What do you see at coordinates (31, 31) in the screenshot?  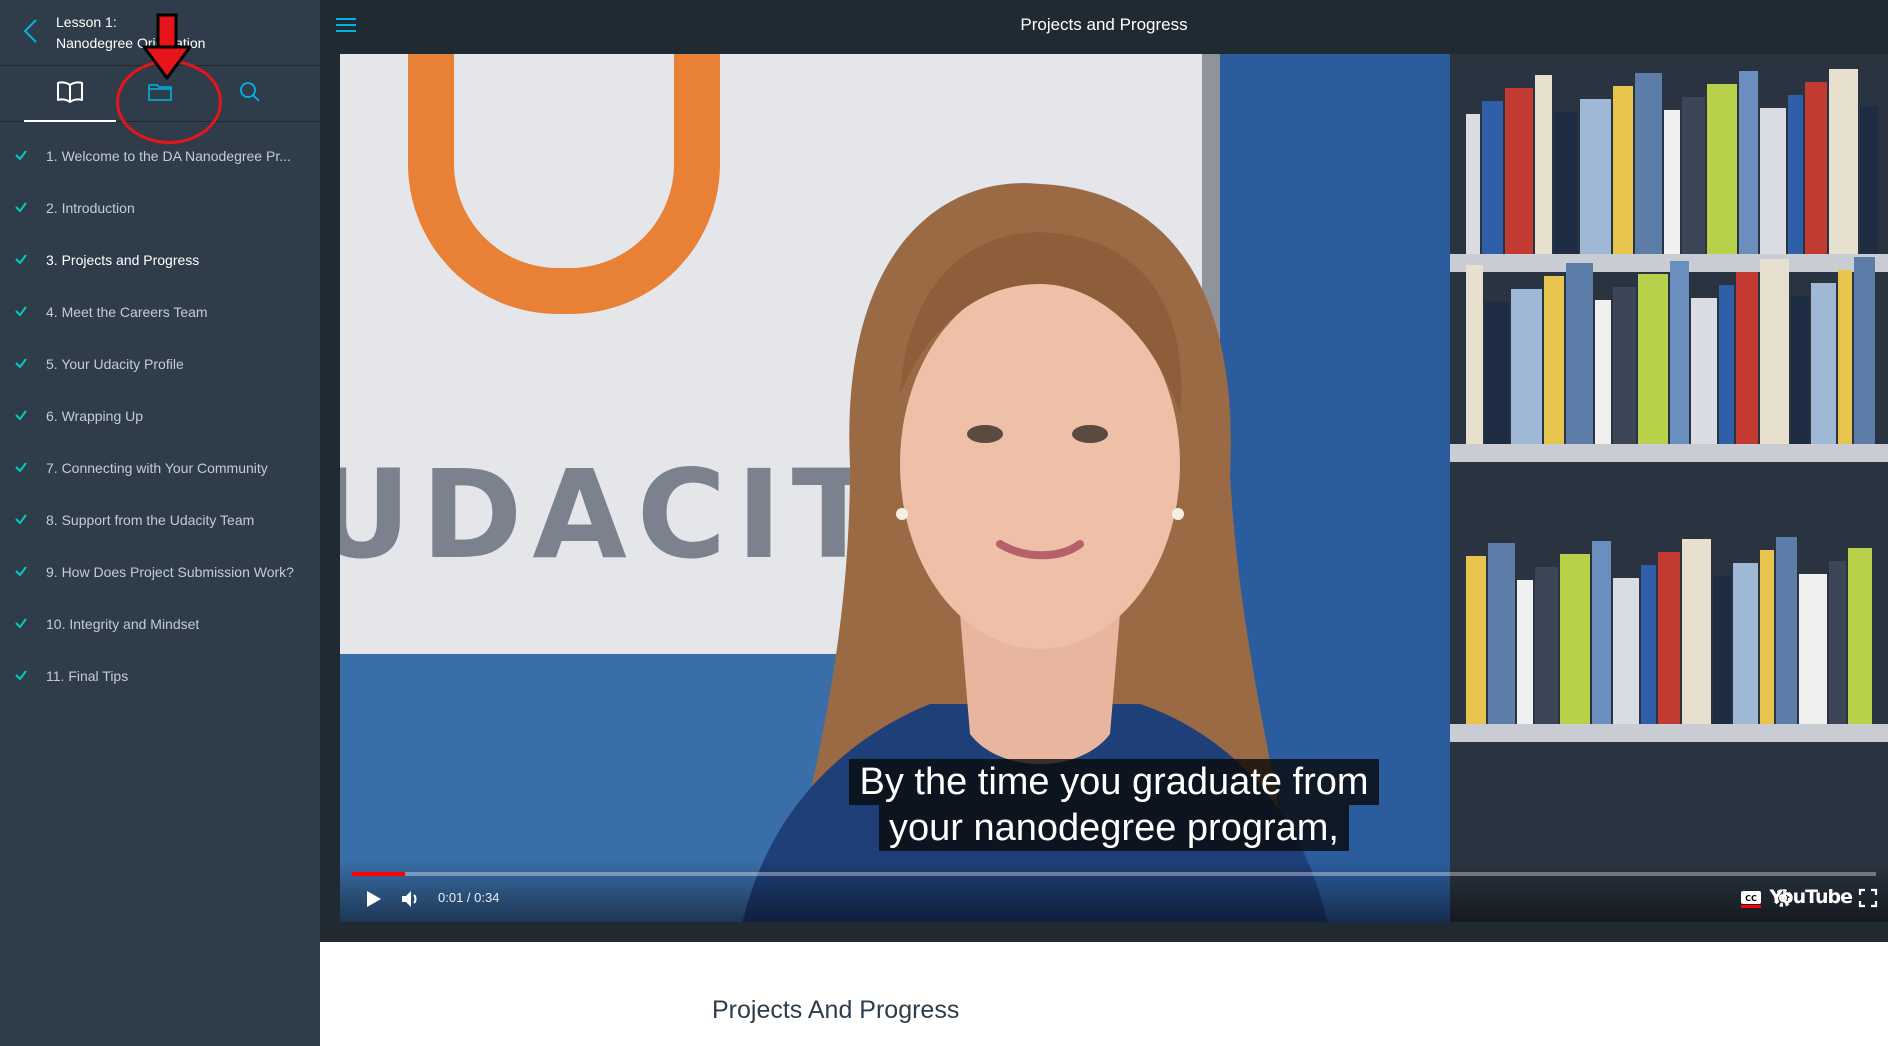 I see `back-icon` at bounding box center [31, 31].